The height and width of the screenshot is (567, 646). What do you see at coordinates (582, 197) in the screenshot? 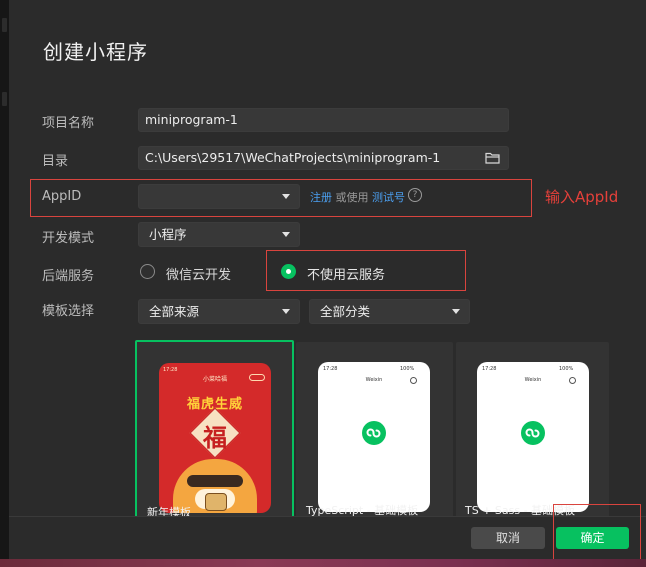
I see `annotation-enter-appid: 输入AppId` at bounding box center [582, 197].